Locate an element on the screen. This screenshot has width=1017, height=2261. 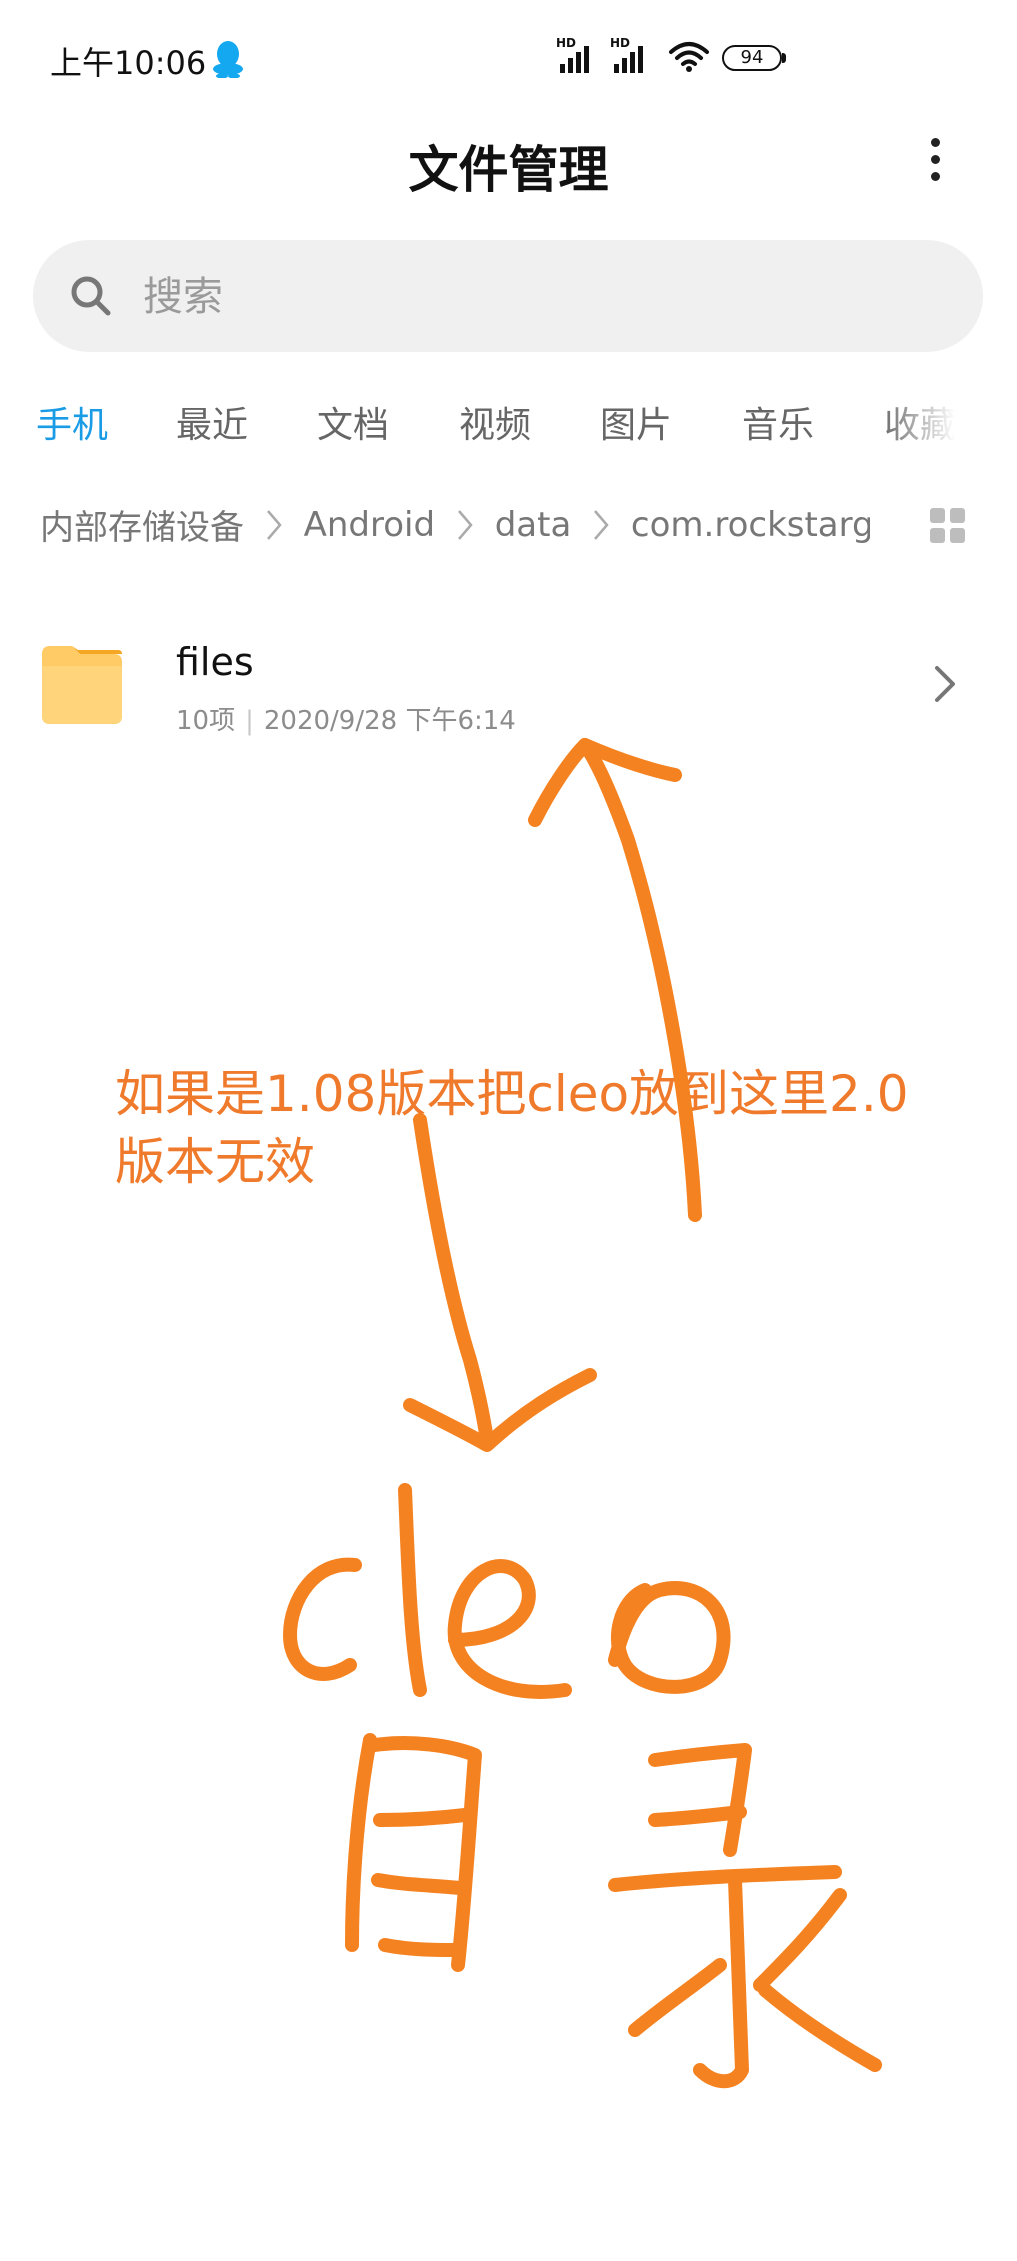
search-input is located at coordinates (533, 297).